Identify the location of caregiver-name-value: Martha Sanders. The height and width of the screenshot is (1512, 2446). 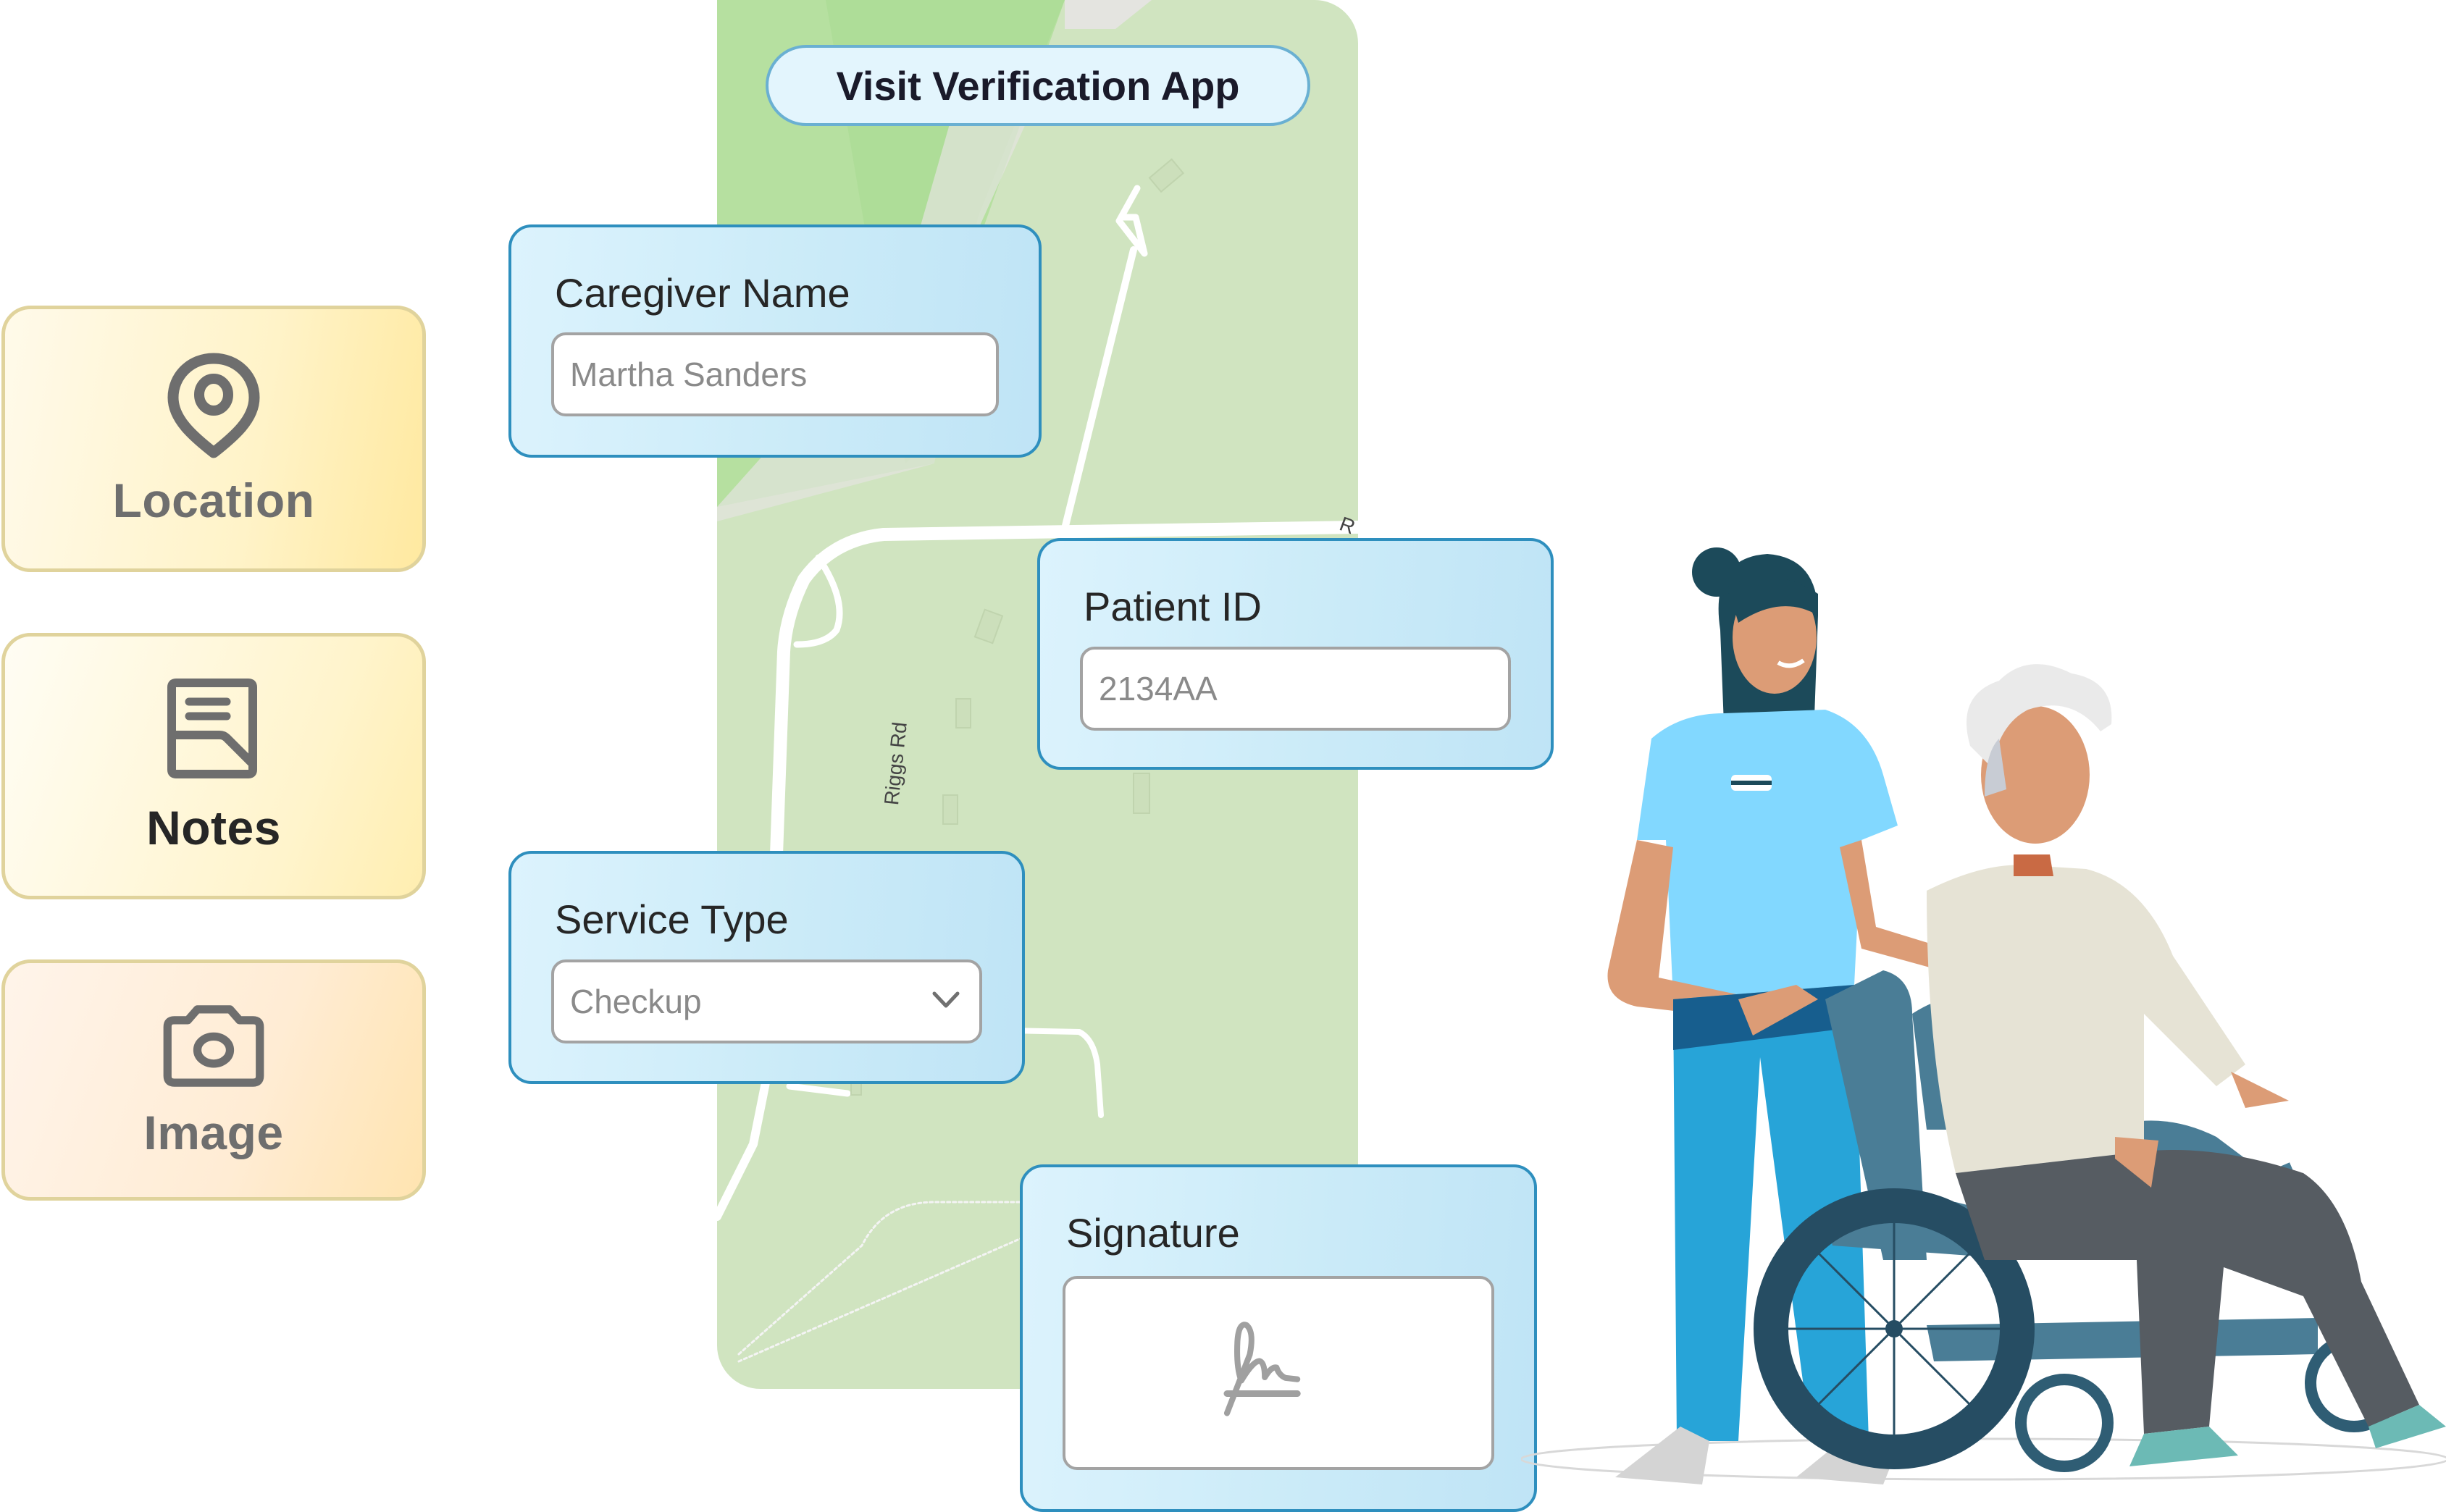
(689, 374).